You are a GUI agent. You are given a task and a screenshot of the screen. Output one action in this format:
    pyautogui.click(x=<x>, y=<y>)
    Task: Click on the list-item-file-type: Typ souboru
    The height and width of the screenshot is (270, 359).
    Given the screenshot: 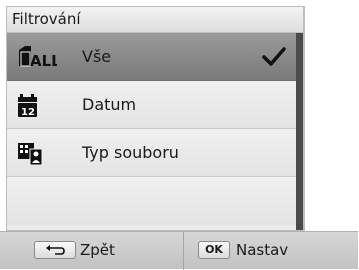 What is the action you would take?
    pyautogui.click(x=152, y=153)
    